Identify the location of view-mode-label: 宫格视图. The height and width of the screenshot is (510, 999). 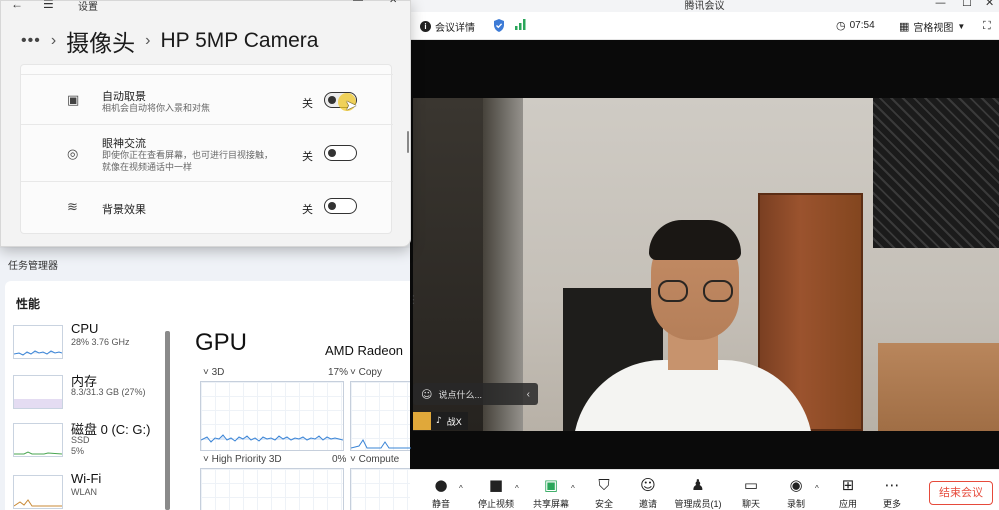
(933, 28).